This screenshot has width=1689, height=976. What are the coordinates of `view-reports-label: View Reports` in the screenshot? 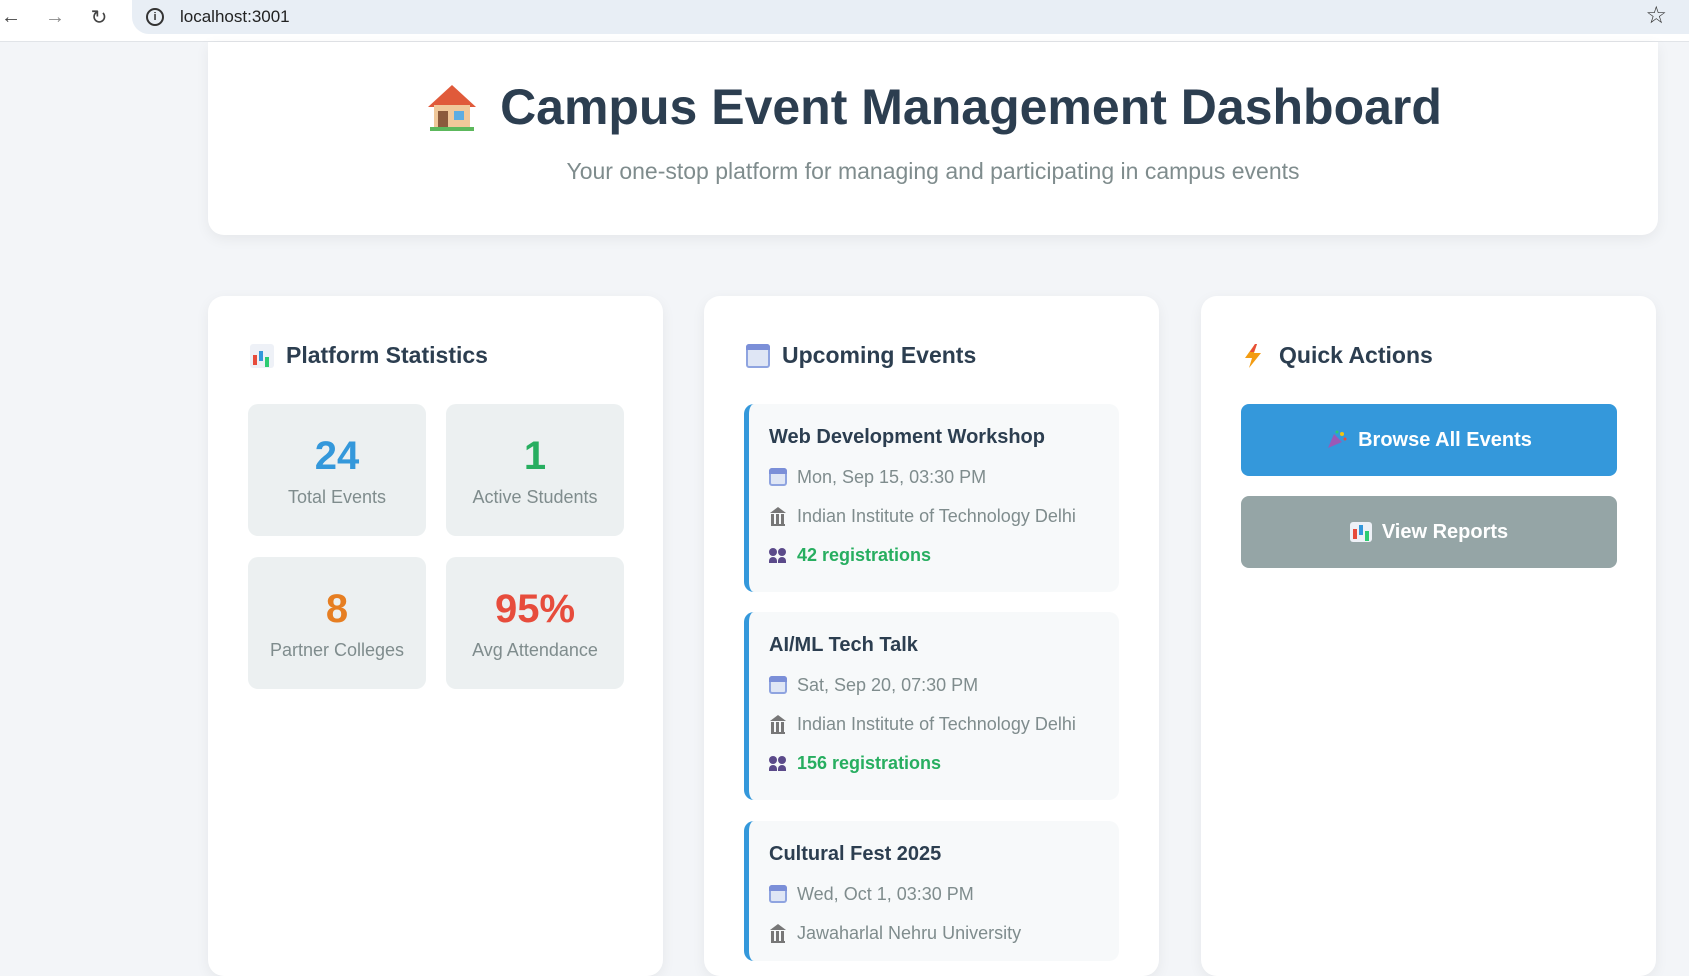 It's located at (1445, 531).